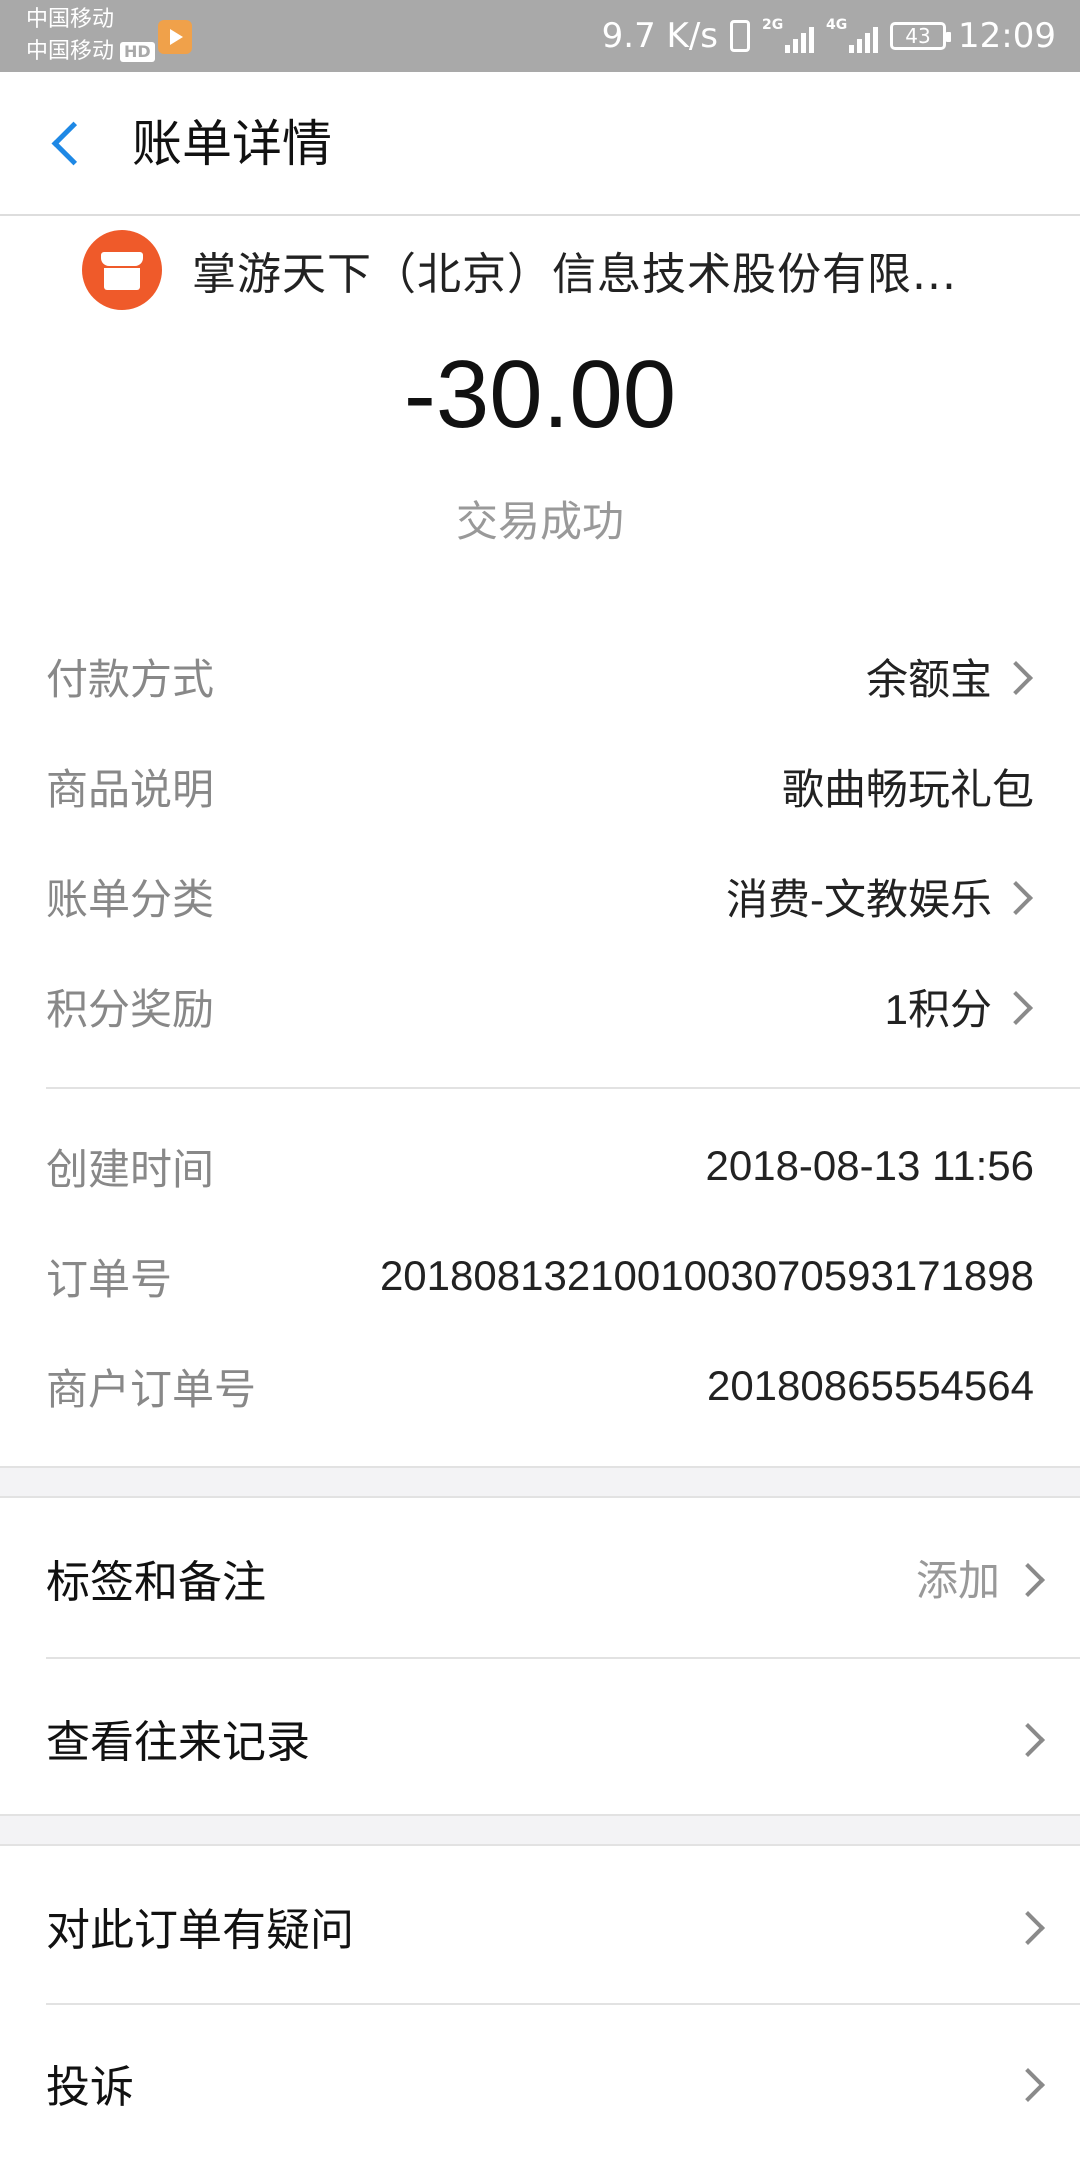 The width and height of the screenshot is (1080, 2160). Describe the element at coordinates (137, 52) in the screenshot. I see `hd-badge: HD` at that location.